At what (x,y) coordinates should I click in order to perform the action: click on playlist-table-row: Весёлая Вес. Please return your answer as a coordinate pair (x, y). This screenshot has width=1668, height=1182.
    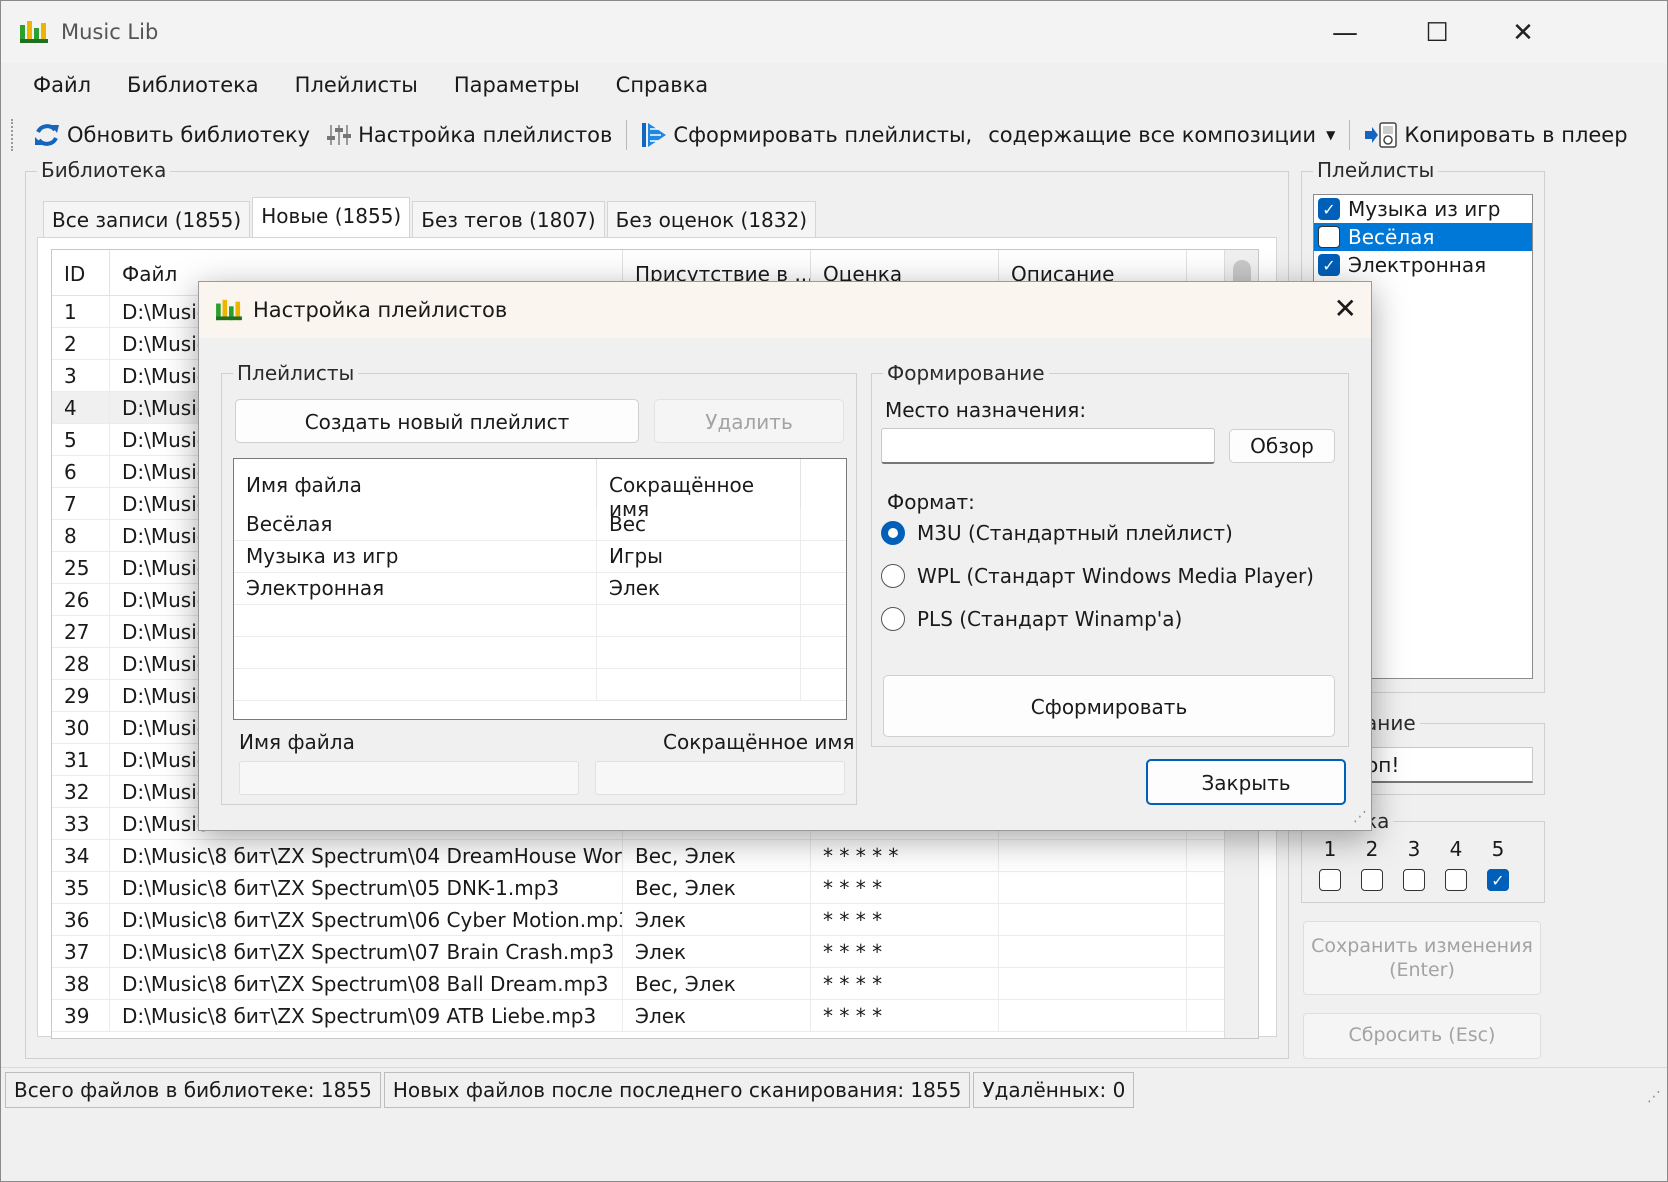
    Looking at the image, I should click on (540, 525).